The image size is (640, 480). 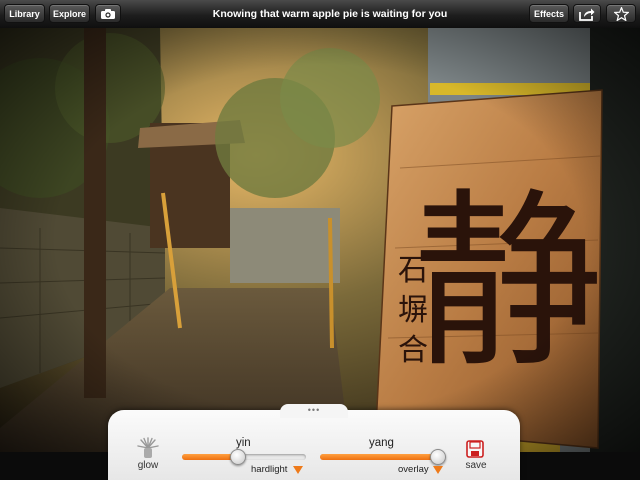 What do you see at coordinates (437, 457) in the screenshot?
I see `yang-slider-knob` at bounding box center [437, 457].